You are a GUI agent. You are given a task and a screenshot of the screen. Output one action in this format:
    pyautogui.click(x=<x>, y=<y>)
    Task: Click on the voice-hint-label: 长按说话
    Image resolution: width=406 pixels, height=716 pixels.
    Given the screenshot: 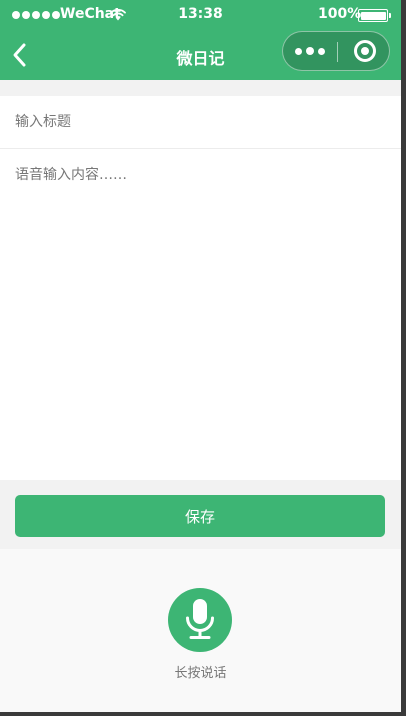 What is the action you would take?
    pyautogui.click(x=200, y=673)
    